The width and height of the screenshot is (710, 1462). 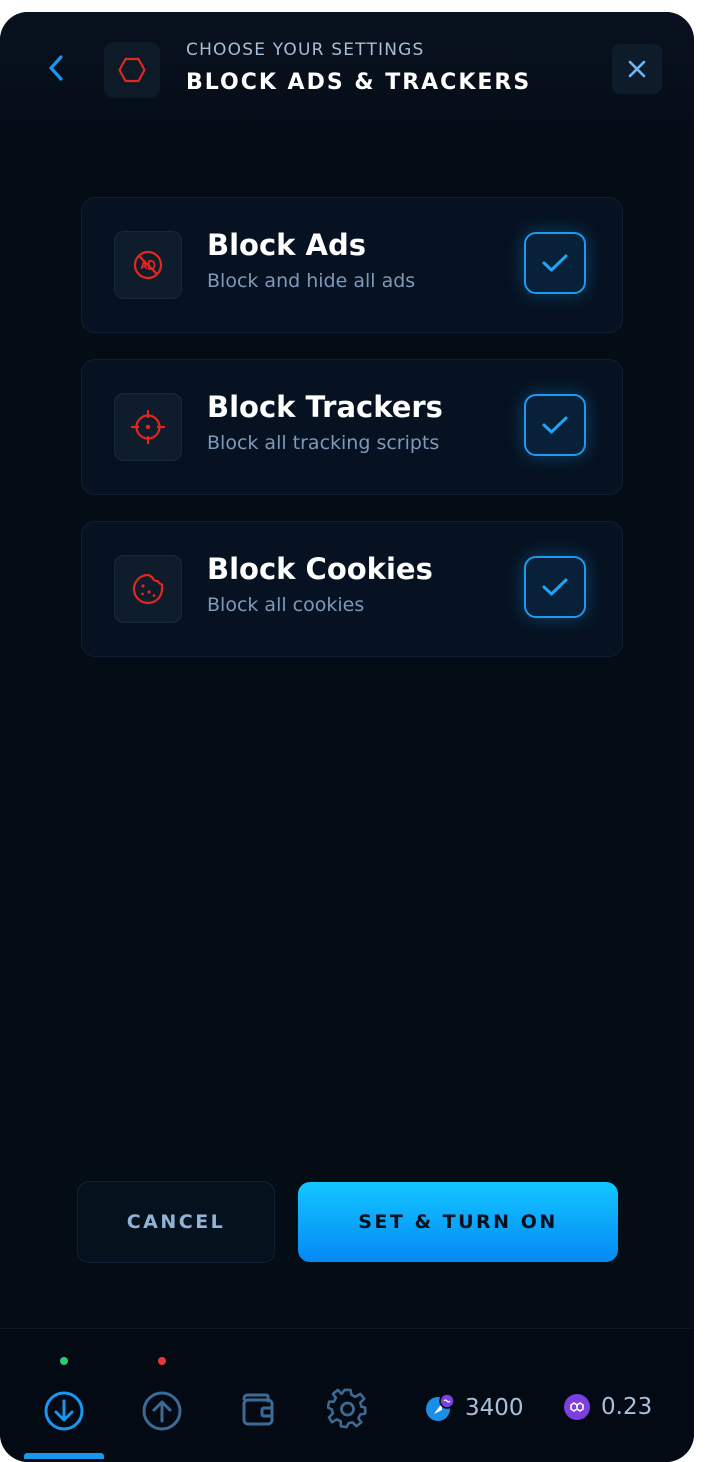 I want to click on points-token-icon, so click(x=440, y=1408).